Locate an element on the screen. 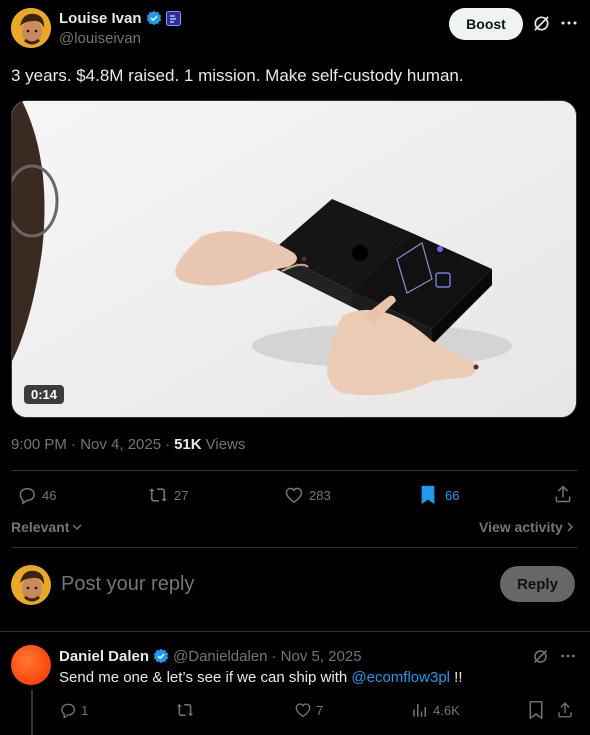 This screenshot has height=735, width=590. chevron-down-icon is located at coordinates (77, 527).